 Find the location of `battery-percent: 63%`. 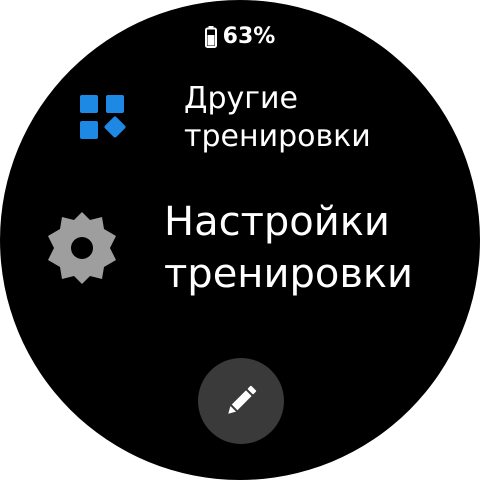

battery-percent: 63% is located at coordinates (249, 36).